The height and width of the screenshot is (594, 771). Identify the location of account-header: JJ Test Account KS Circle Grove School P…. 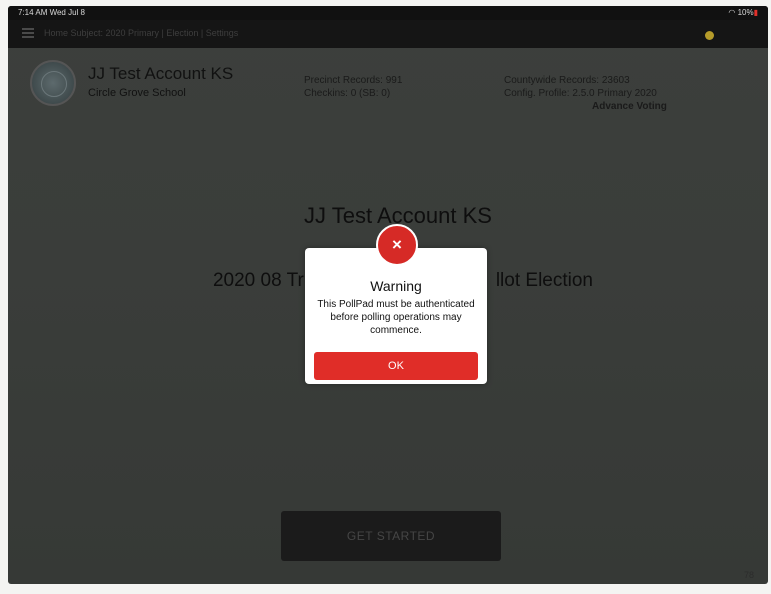
(388, 83).